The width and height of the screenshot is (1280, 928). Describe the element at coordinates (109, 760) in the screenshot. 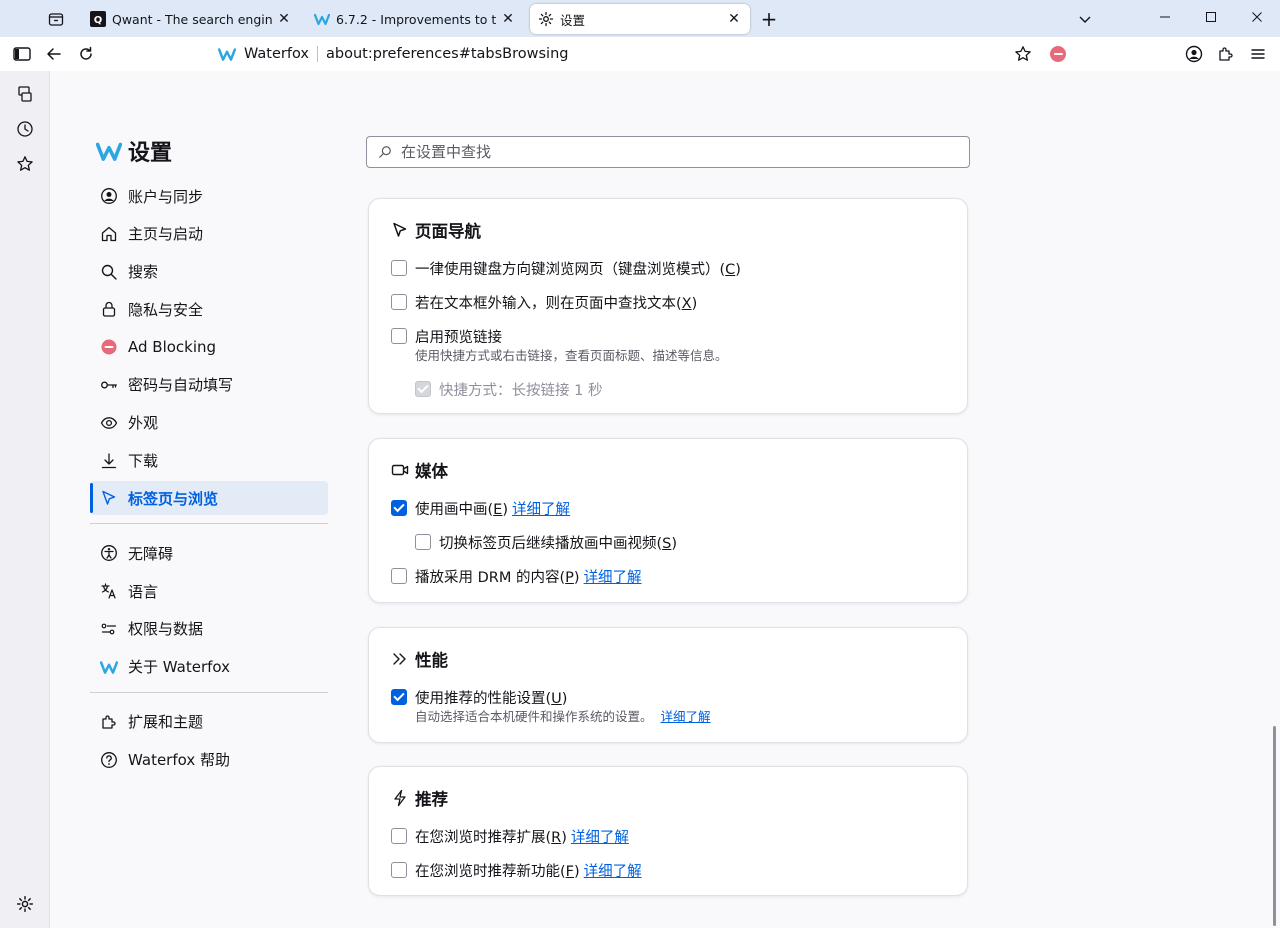

I see `help-icon` at that location.